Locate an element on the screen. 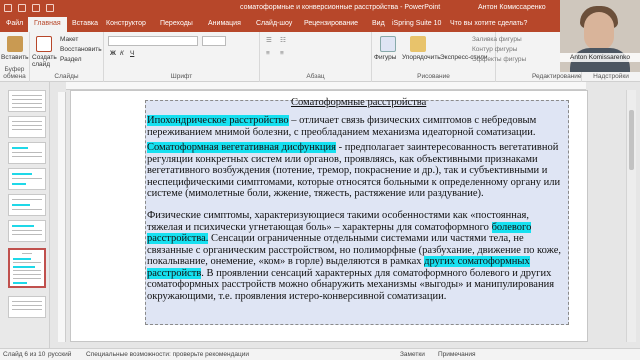 This screenshot has height=360, width=640. slide-thumbnails-pane is located at coordinates (25, 215).